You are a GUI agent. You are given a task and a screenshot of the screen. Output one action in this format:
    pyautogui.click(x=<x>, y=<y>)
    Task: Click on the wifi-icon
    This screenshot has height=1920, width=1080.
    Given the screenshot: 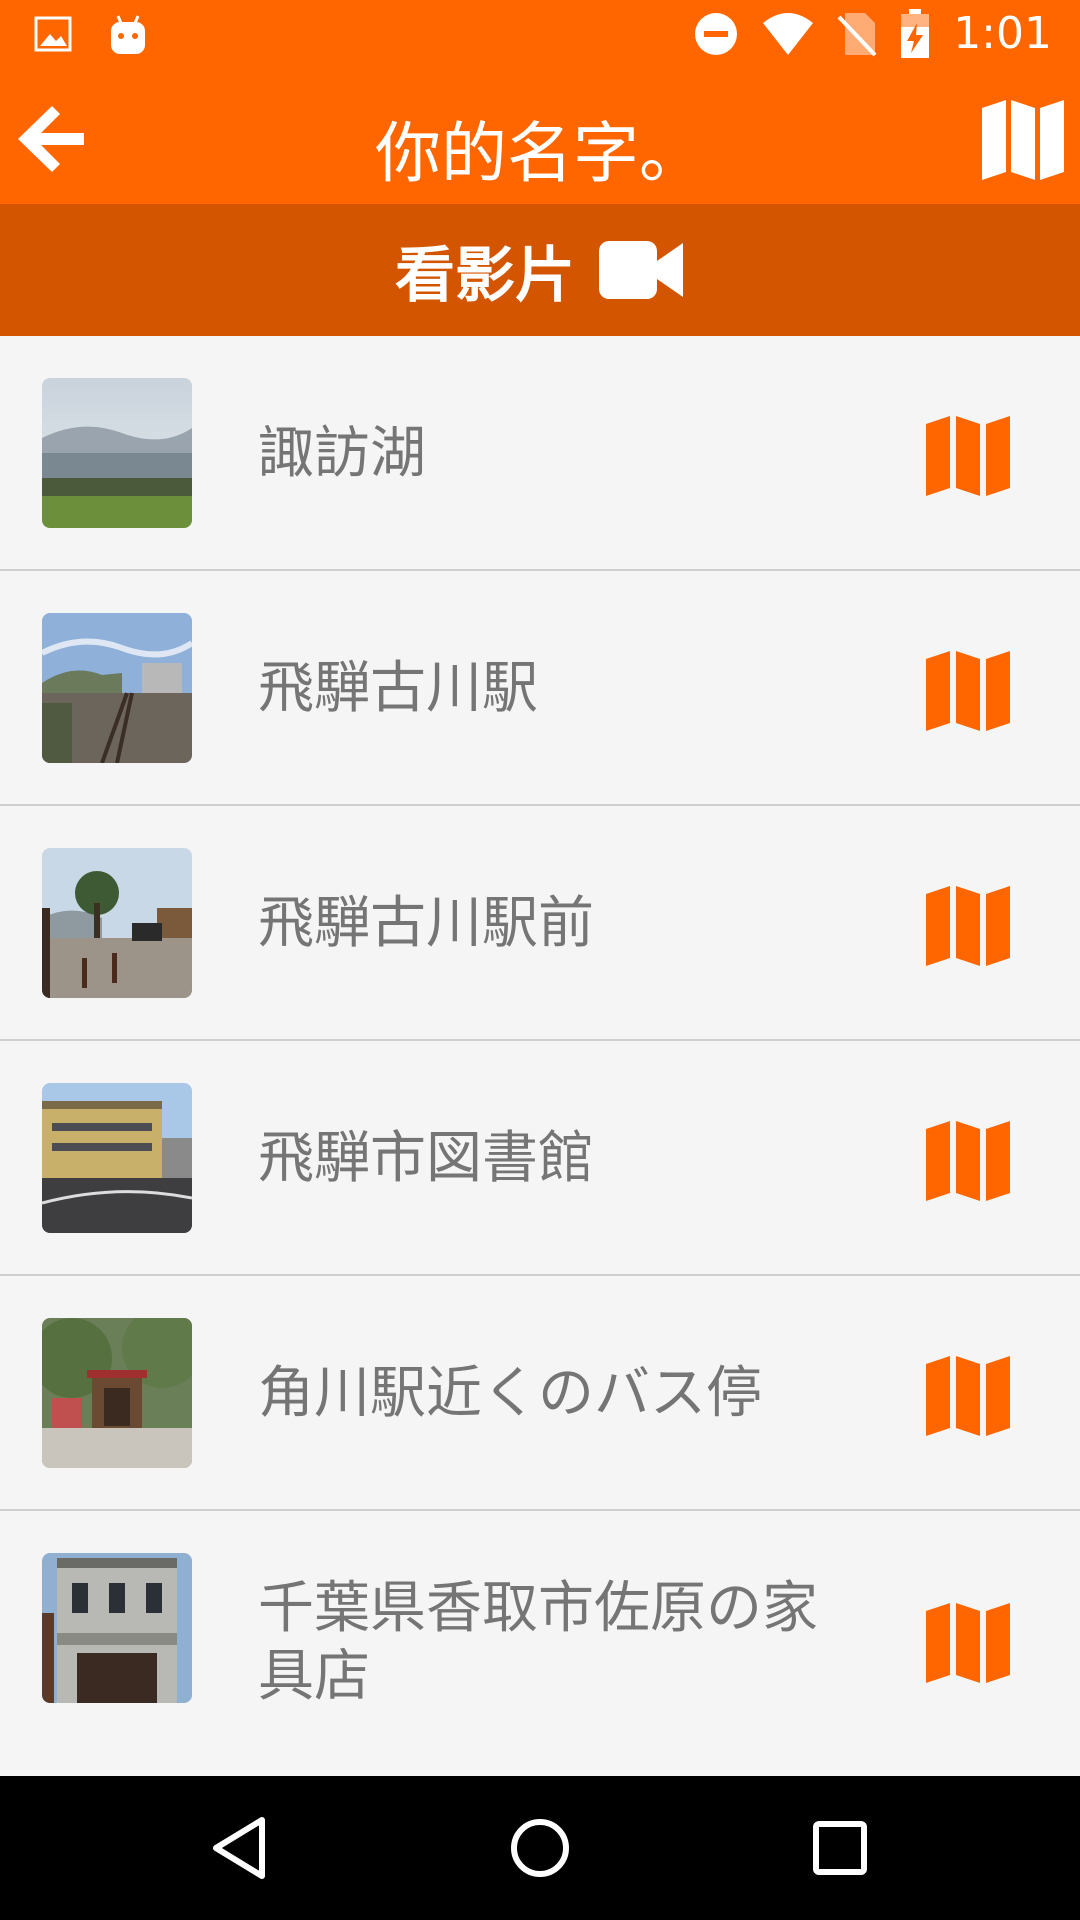 What is the action you would take?
    pyautogui.click(x=788, y=33)
    